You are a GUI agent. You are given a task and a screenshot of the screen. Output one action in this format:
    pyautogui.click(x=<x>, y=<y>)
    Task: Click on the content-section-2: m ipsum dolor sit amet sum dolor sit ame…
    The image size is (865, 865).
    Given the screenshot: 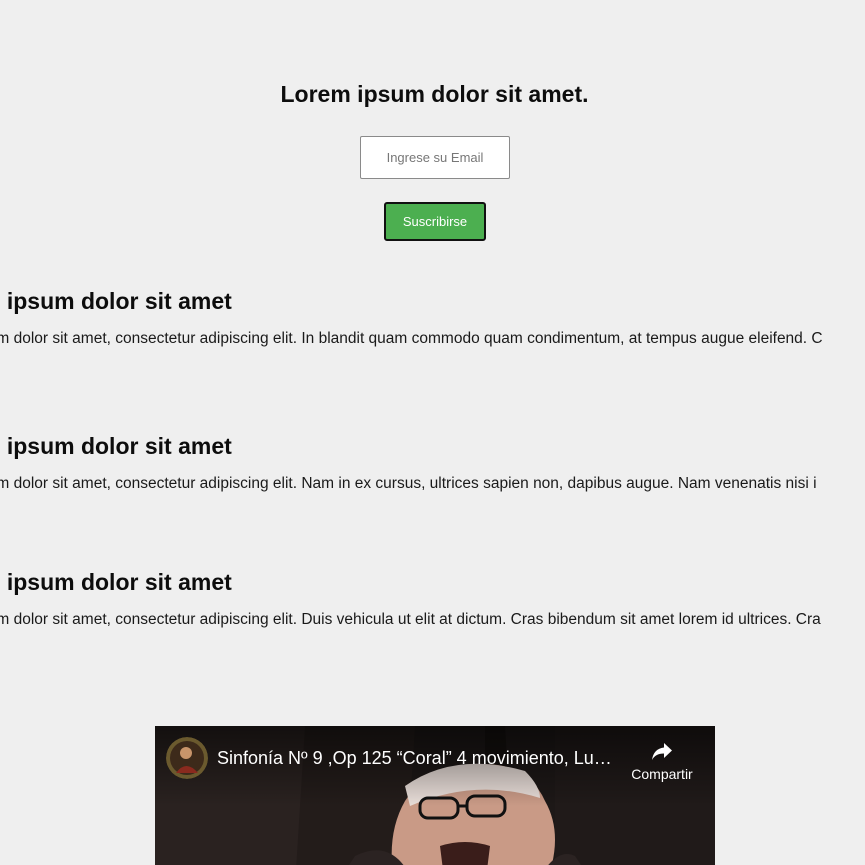 What is the action you would take?
    pyautogui.click(x=408, y=463)
    